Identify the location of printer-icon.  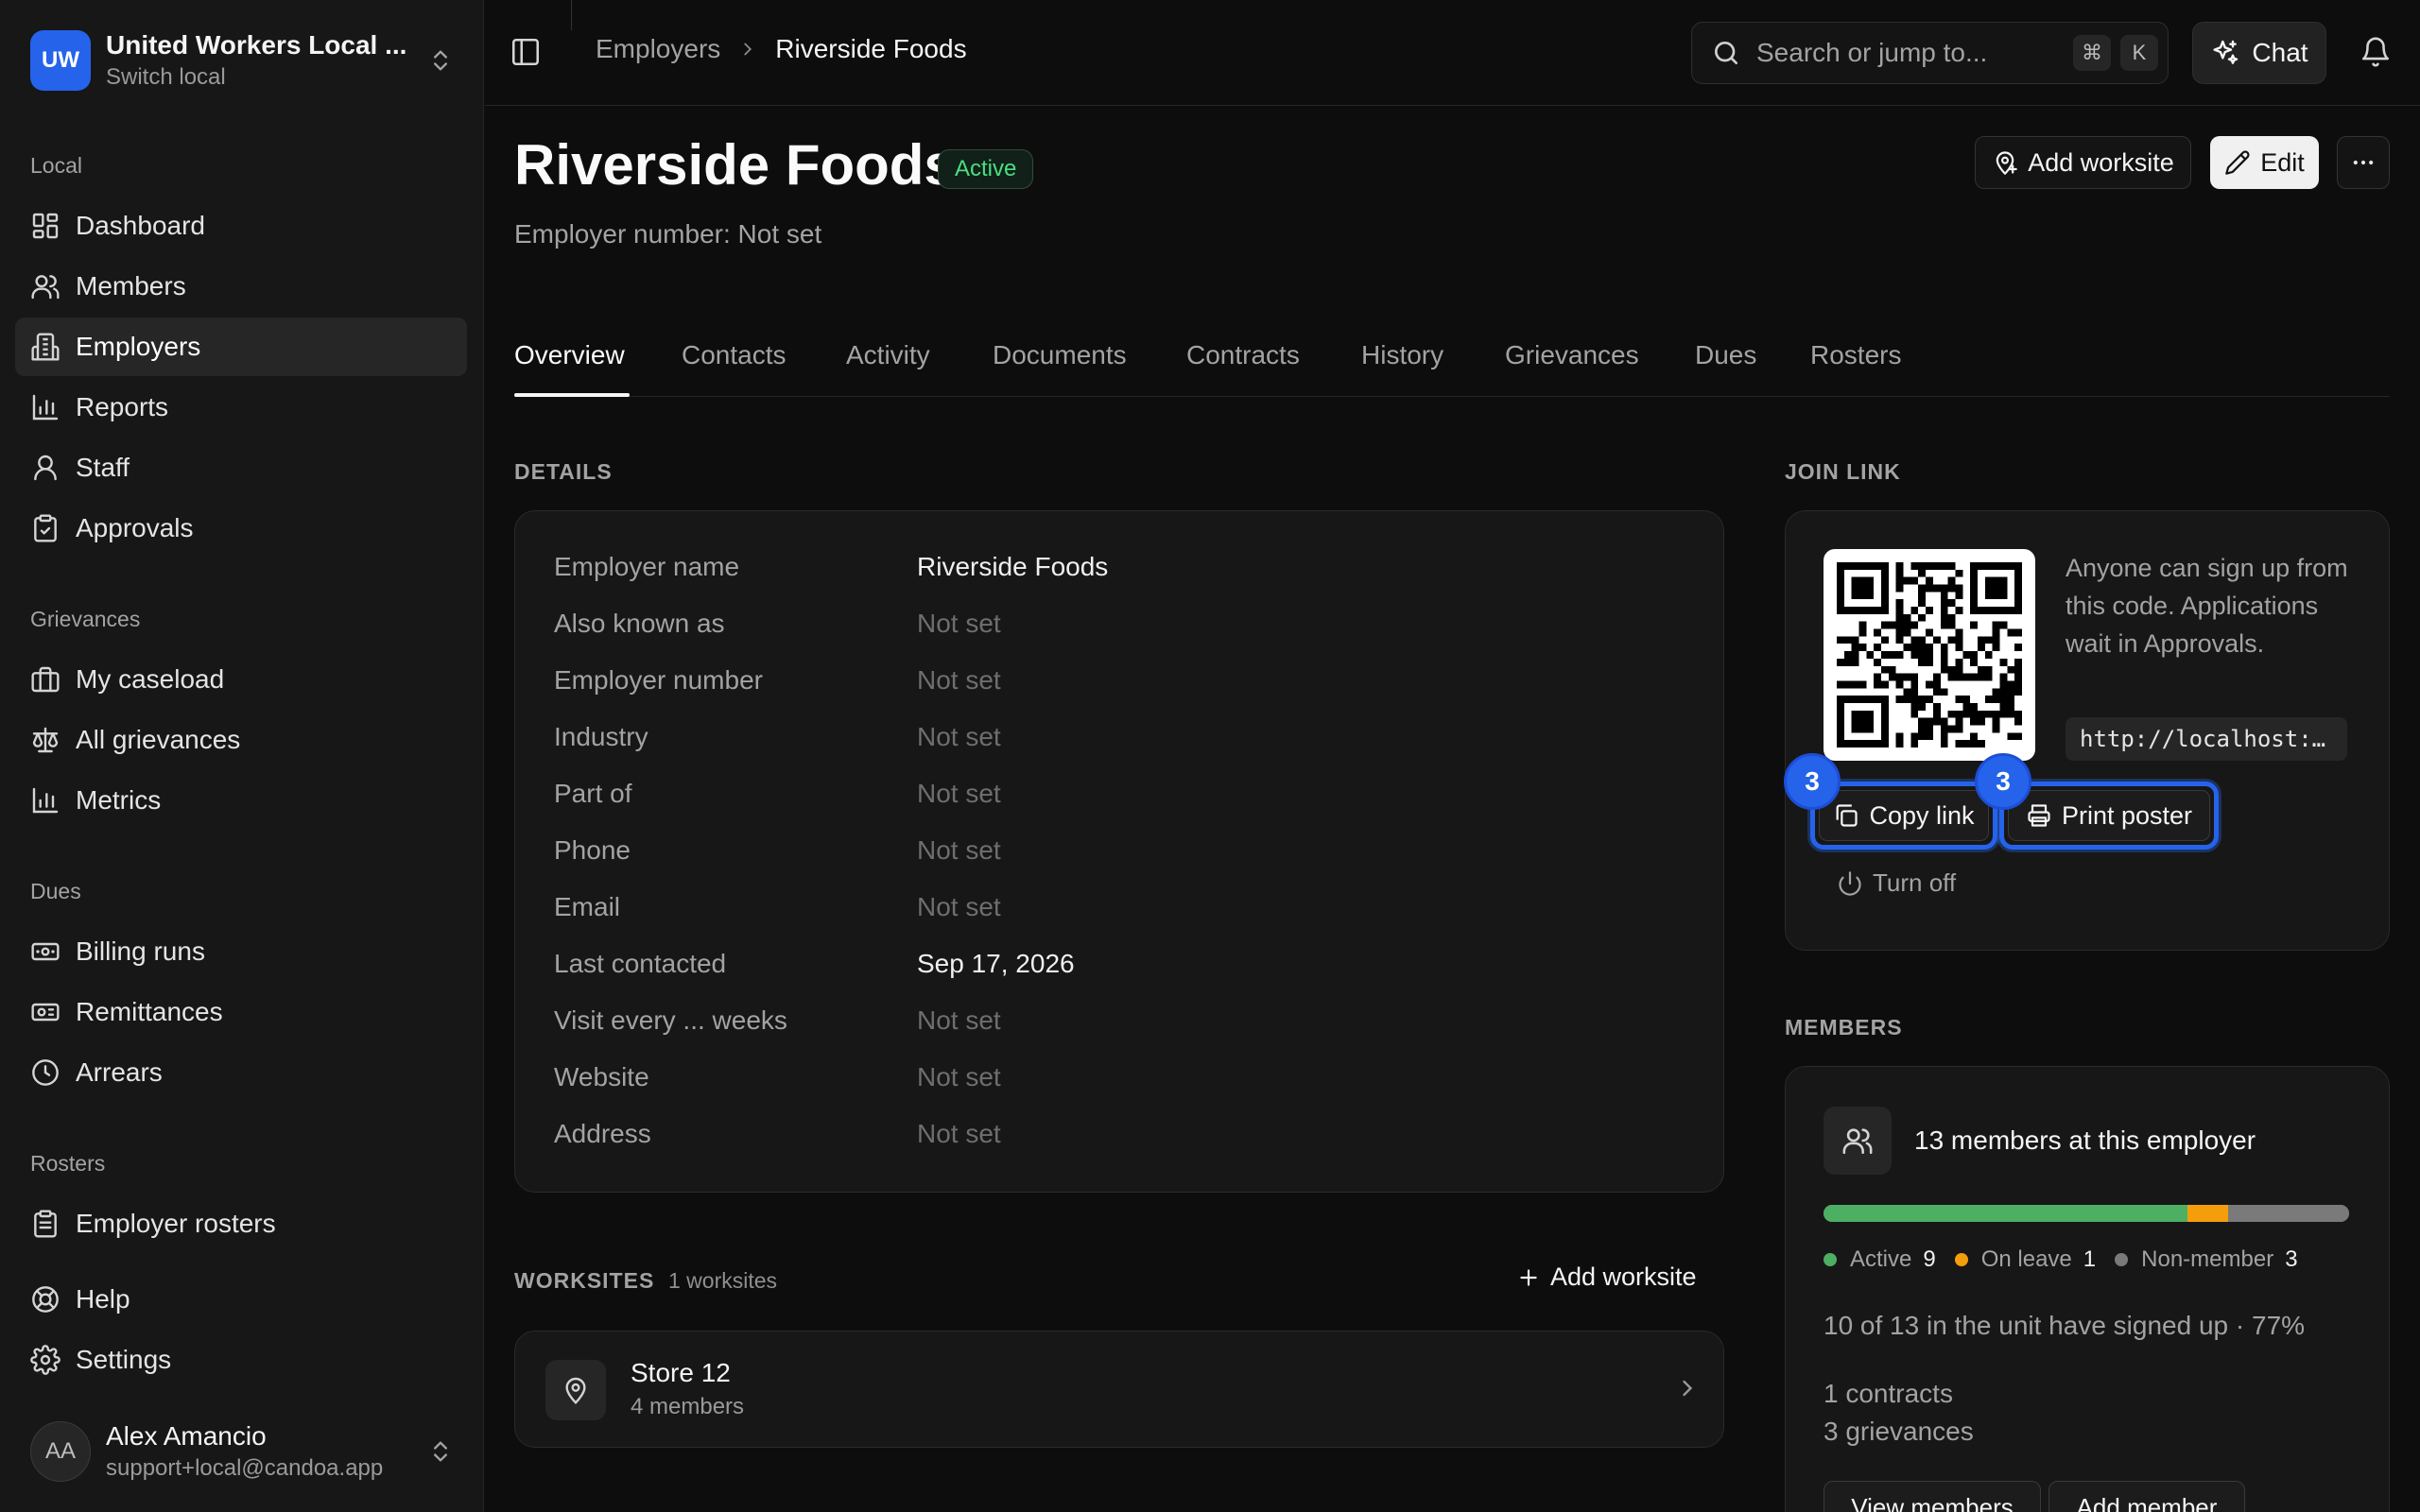
(2039, 815).